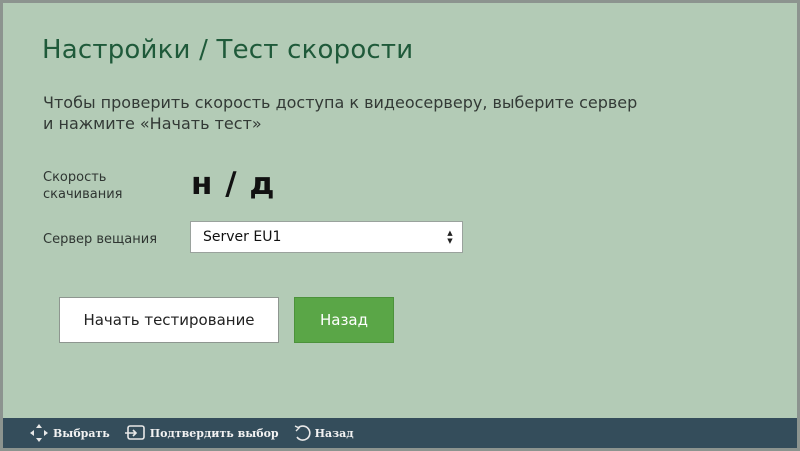 The width and height of the screenshot is (800, 451). What do you see at coordinates (302, 433) in the screenshot?
I see `back-arrow-icon` at bounding box center [302, 433].